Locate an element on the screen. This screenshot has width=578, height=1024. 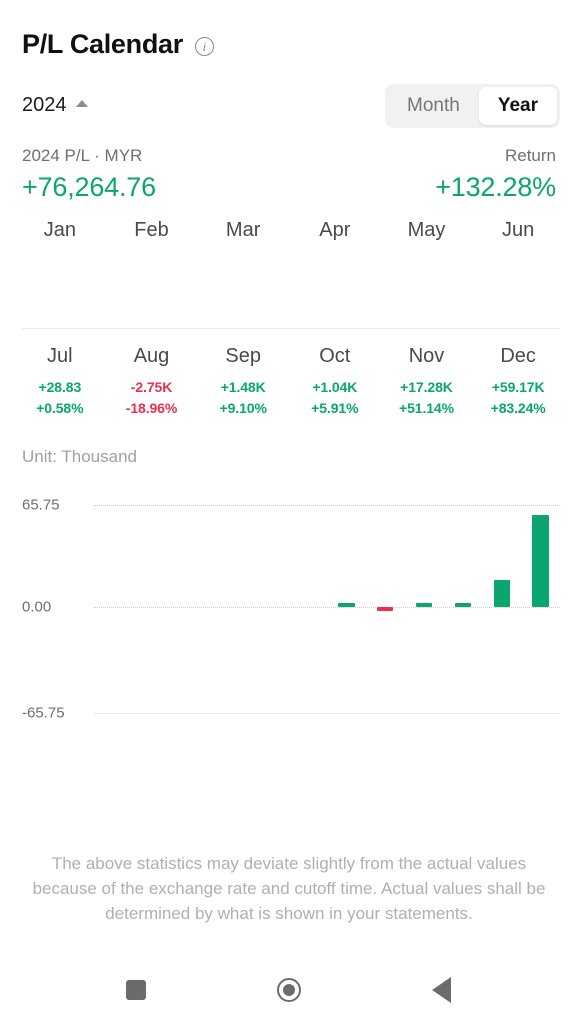
bar-nov is located at coordinates (501, 593).